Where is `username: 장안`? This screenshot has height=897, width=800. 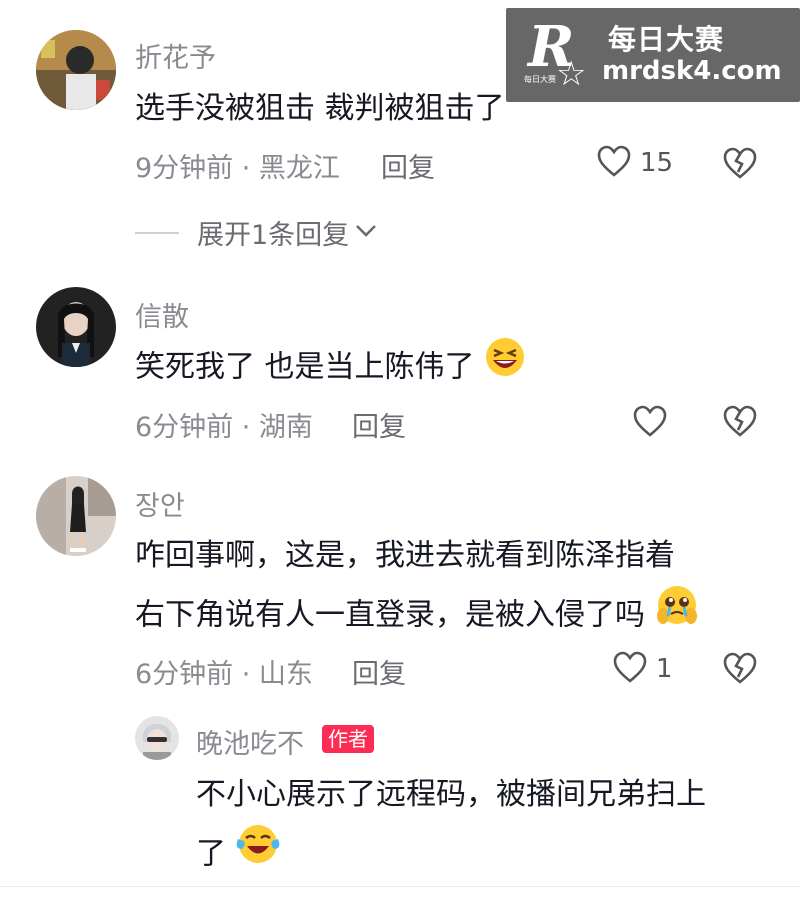
username: 장안 is located at coordinates (160, 503).